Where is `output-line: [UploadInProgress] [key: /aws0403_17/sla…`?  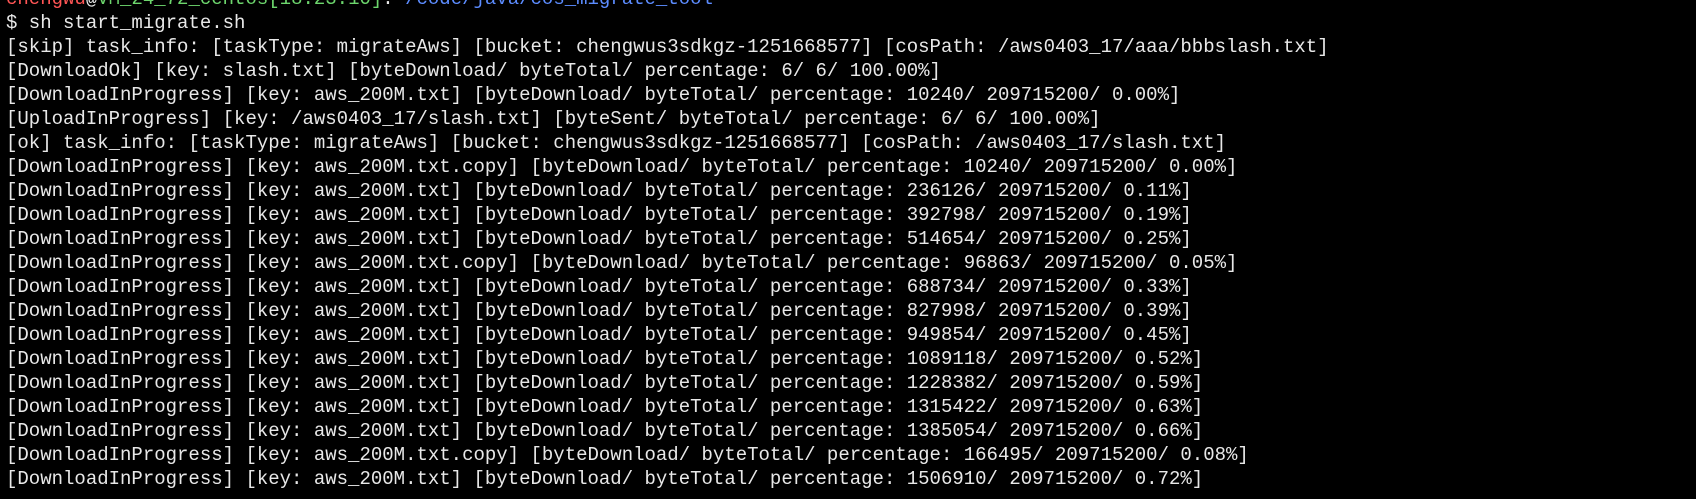
output-line: [UploadInProgress] [key: /aws0403_17/sla… is located at coordinates (553, 119).